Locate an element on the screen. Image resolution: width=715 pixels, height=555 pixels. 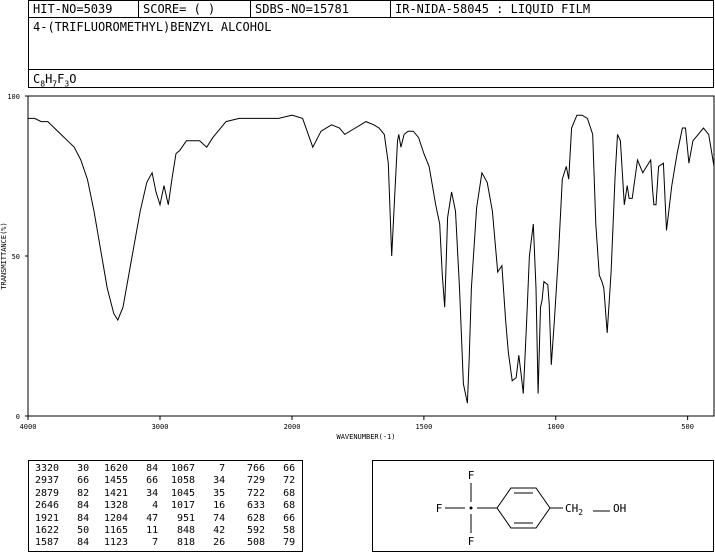
cf3-carbon-dot is located at coordinates (471, 508).